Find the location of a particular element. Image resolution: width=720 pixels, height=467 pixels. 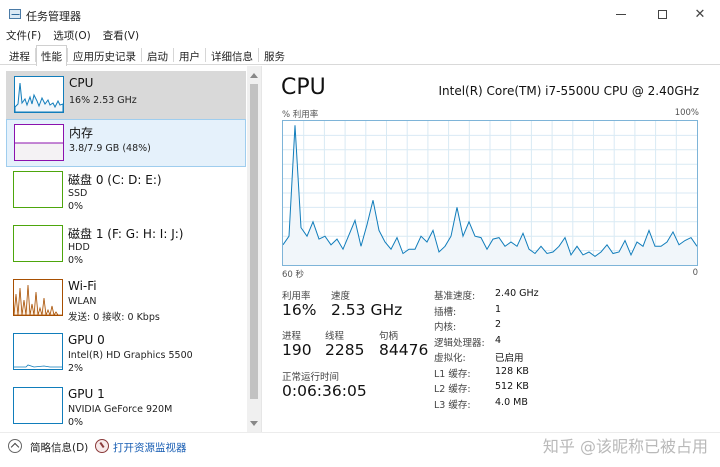

gpu-1-thumbnail is located at coordinates (38, 405).